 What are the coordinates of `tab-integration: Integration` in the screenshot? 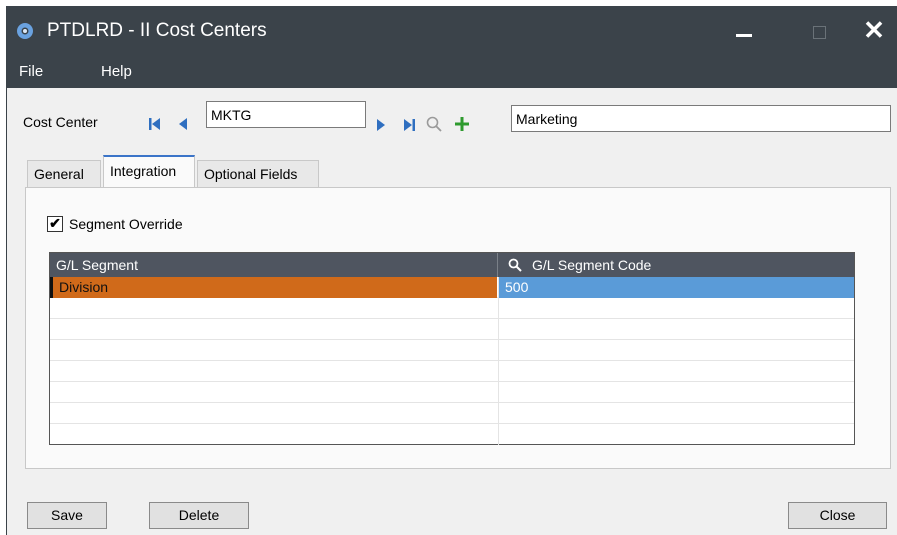 It's located at (149, 171).